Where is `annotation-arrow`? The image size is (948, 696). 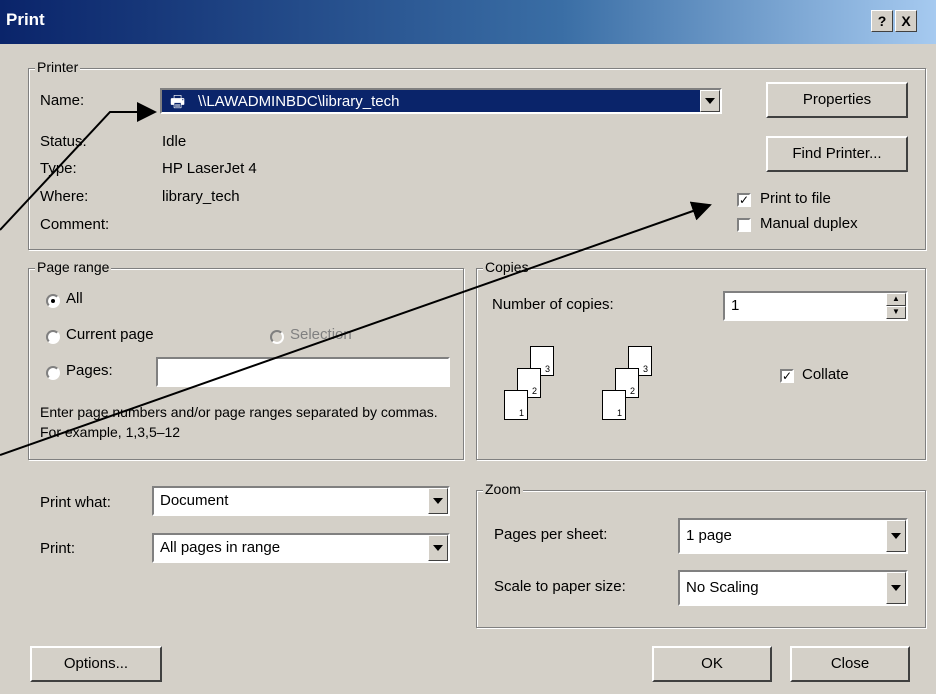
annotation-arrow is located at coordinates (78, 166).